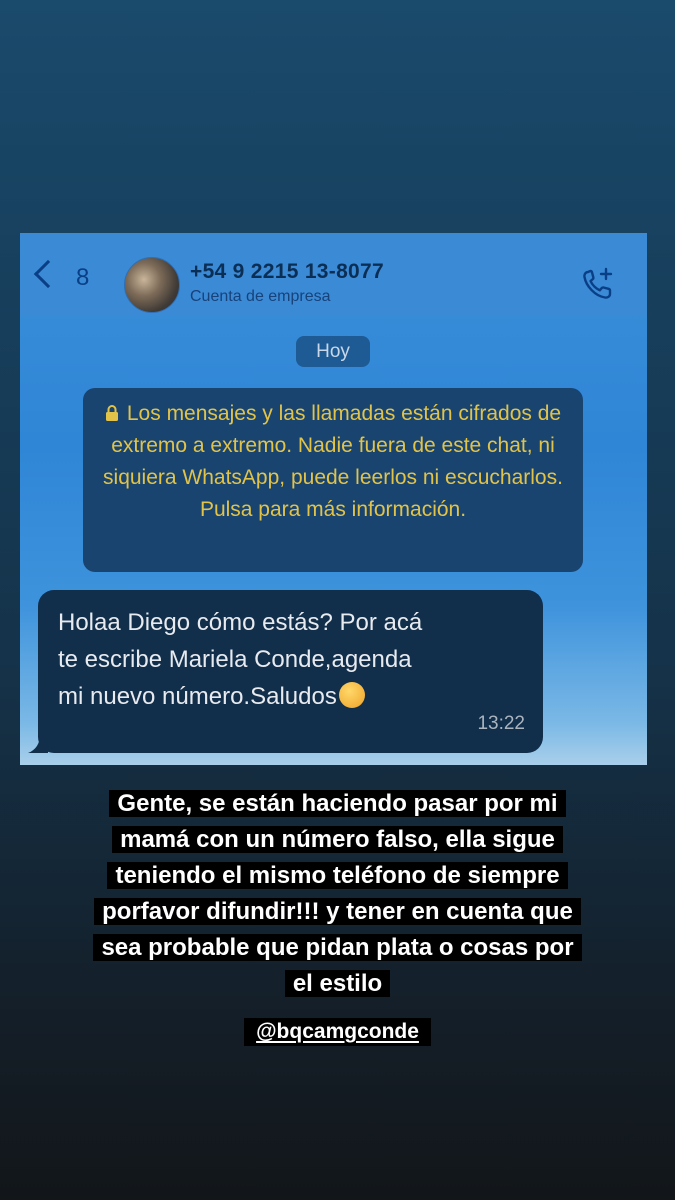 This screenshot has width=675, height=1200. Describe the element at coordinates (152, 285) in the screenshot. I see `avatar` at that location.